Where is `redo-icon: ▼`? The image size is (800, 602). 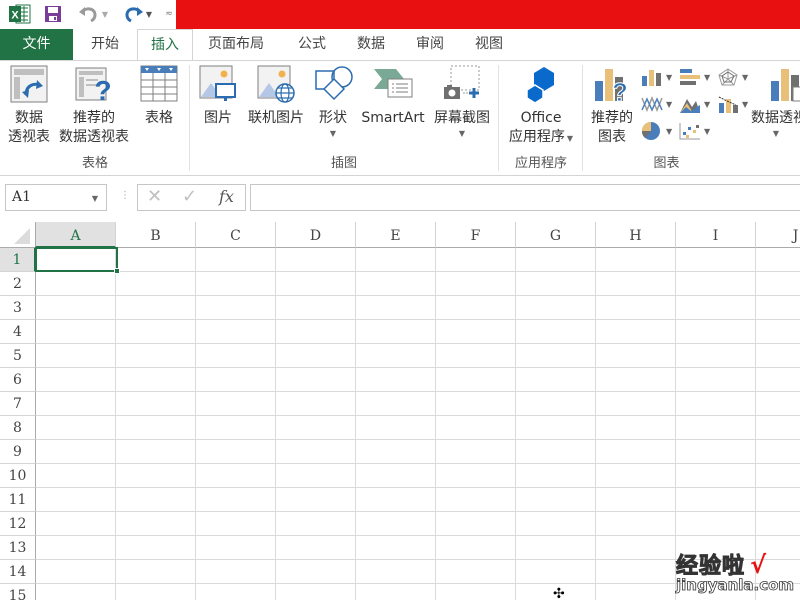
redo-icon: ▼ is located at coordinates (137, 14).